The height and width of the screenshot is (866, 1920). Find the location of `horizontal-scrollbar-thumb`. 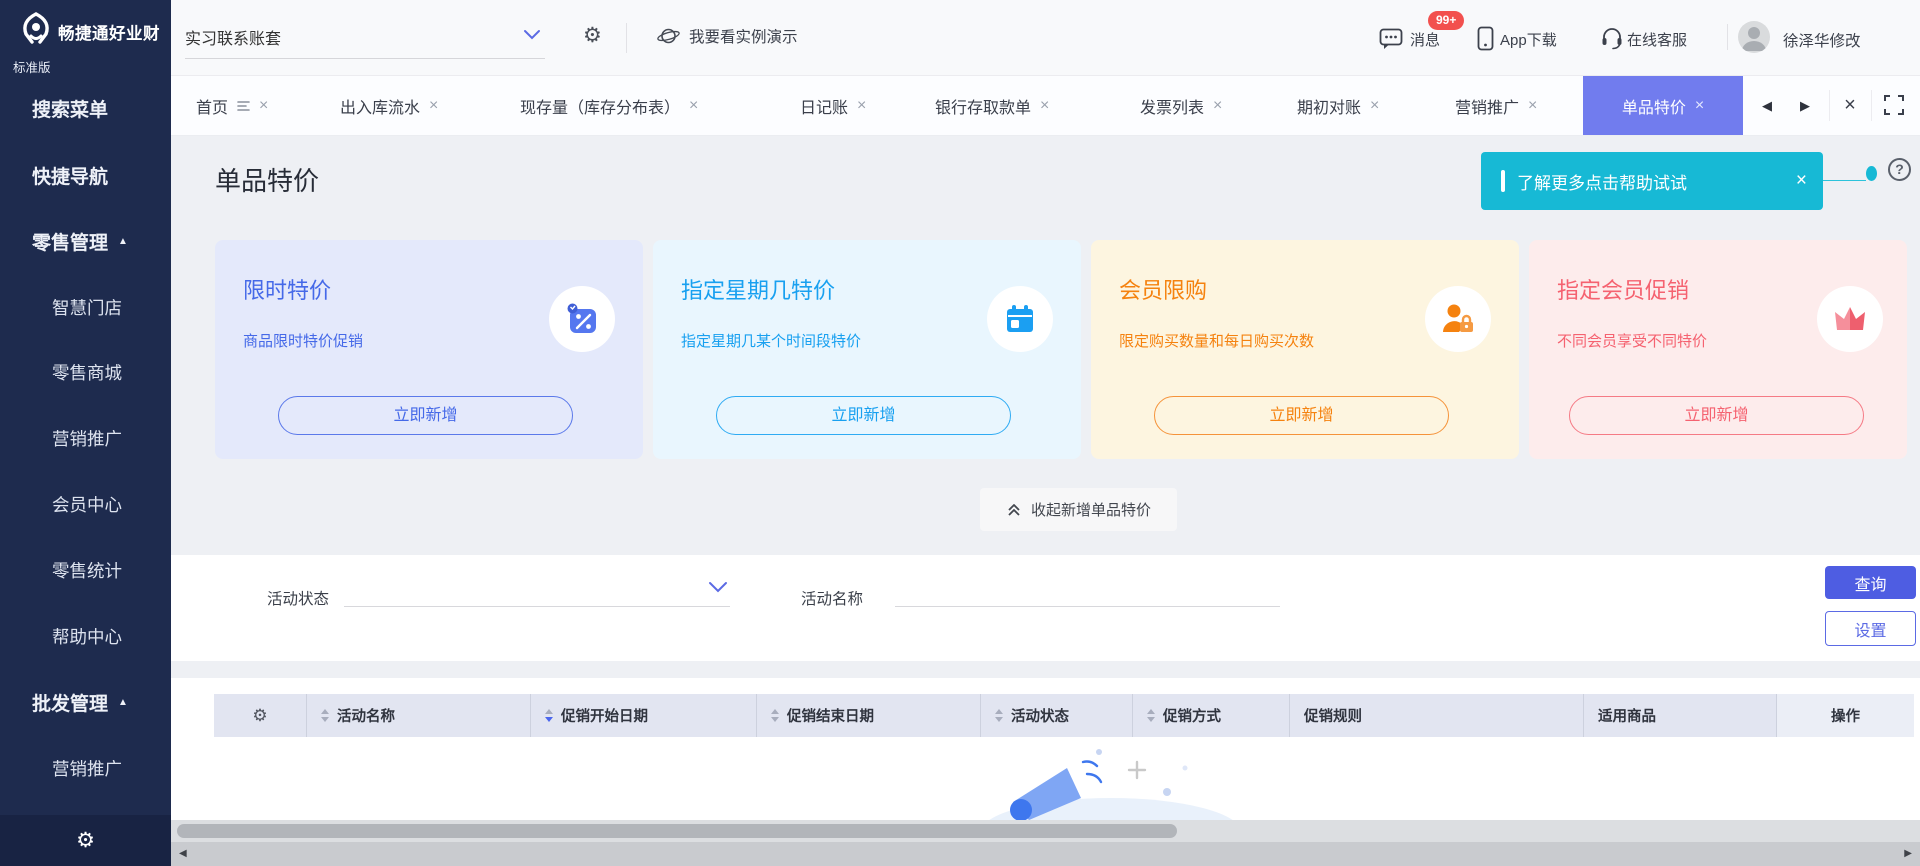

horizontal-scrollbar-thumb is located at coordinates (677, 831).